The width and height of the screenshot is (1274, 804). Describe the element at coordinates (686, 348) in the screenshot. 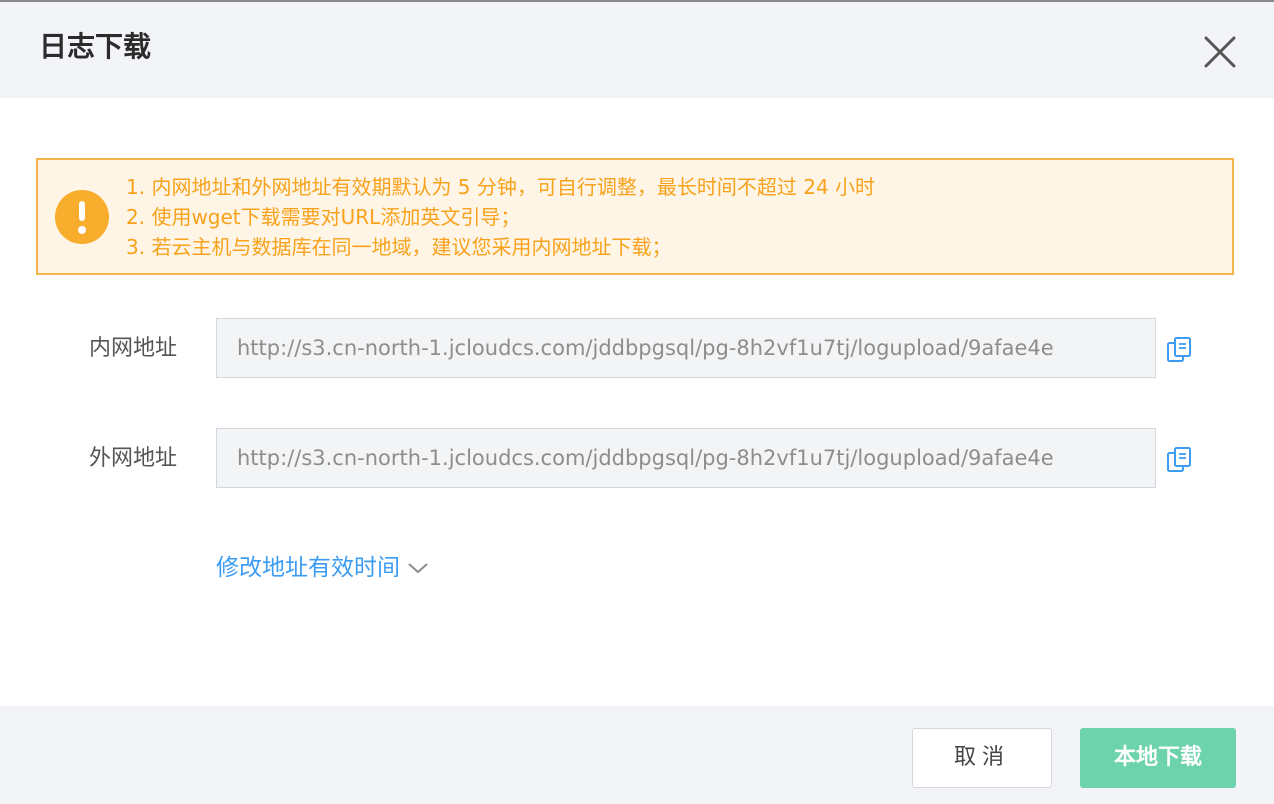

I see `internal-address-input` at that location.